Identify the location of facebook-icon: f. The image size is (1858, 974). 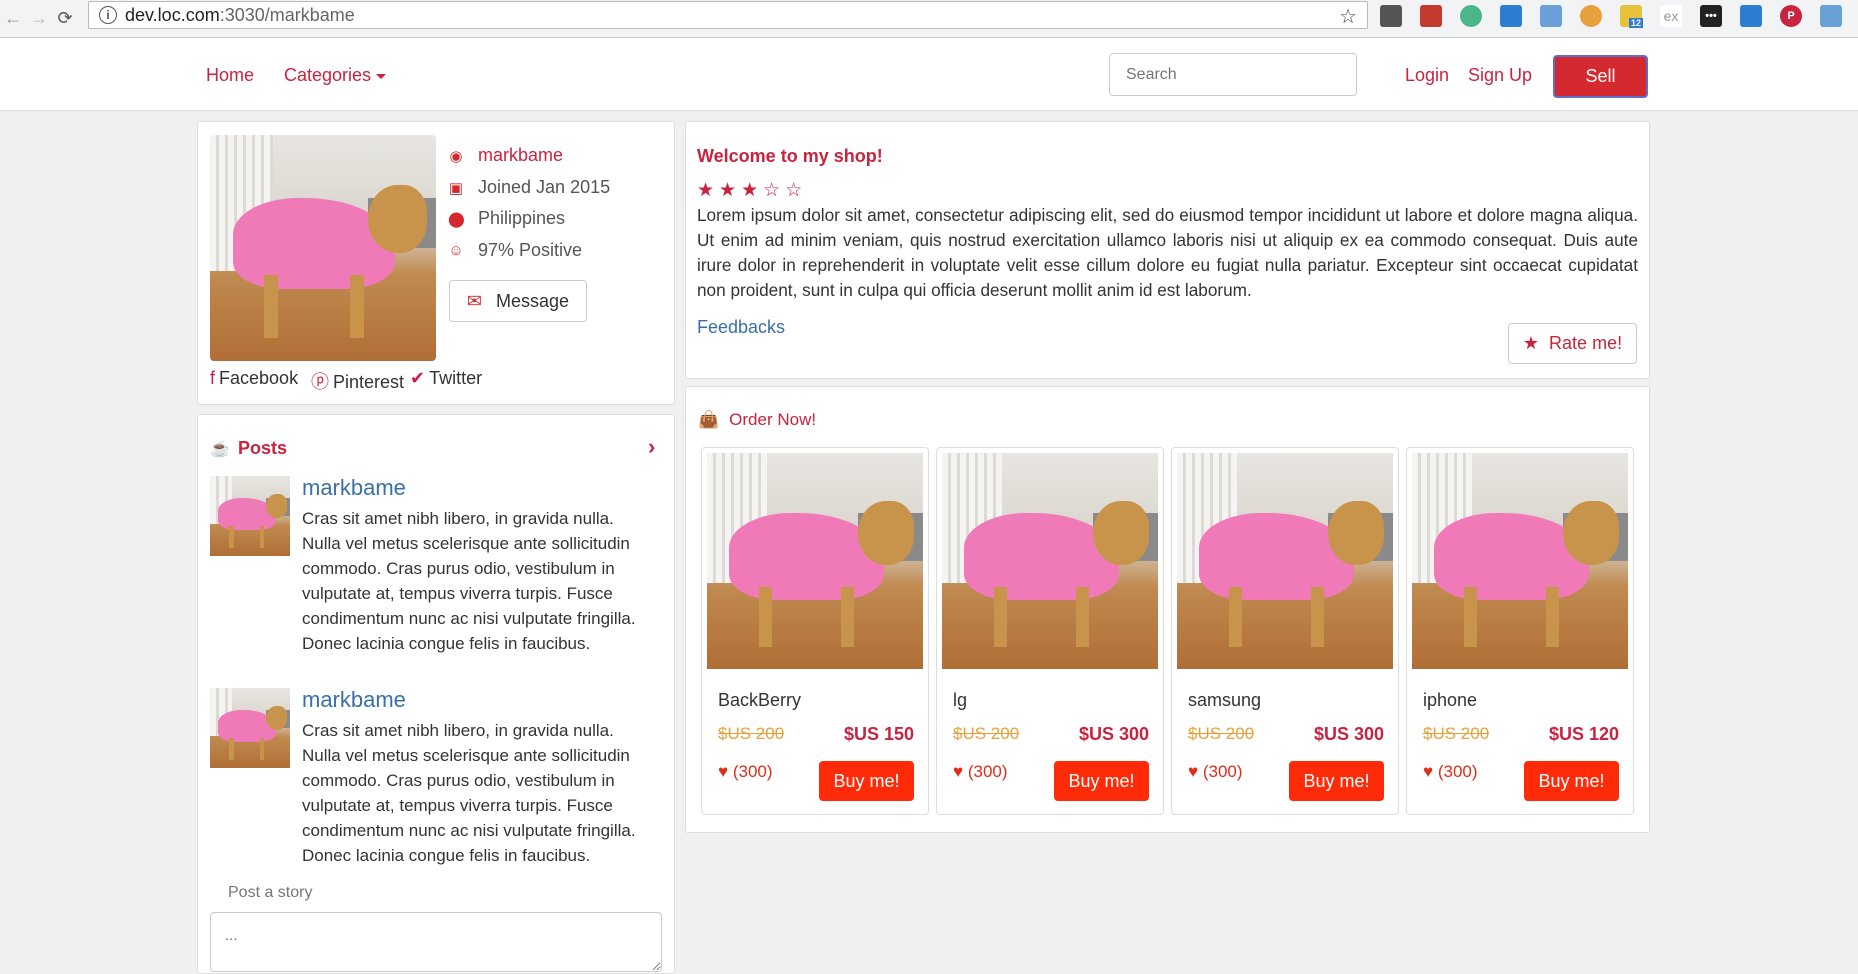
(213, 378).